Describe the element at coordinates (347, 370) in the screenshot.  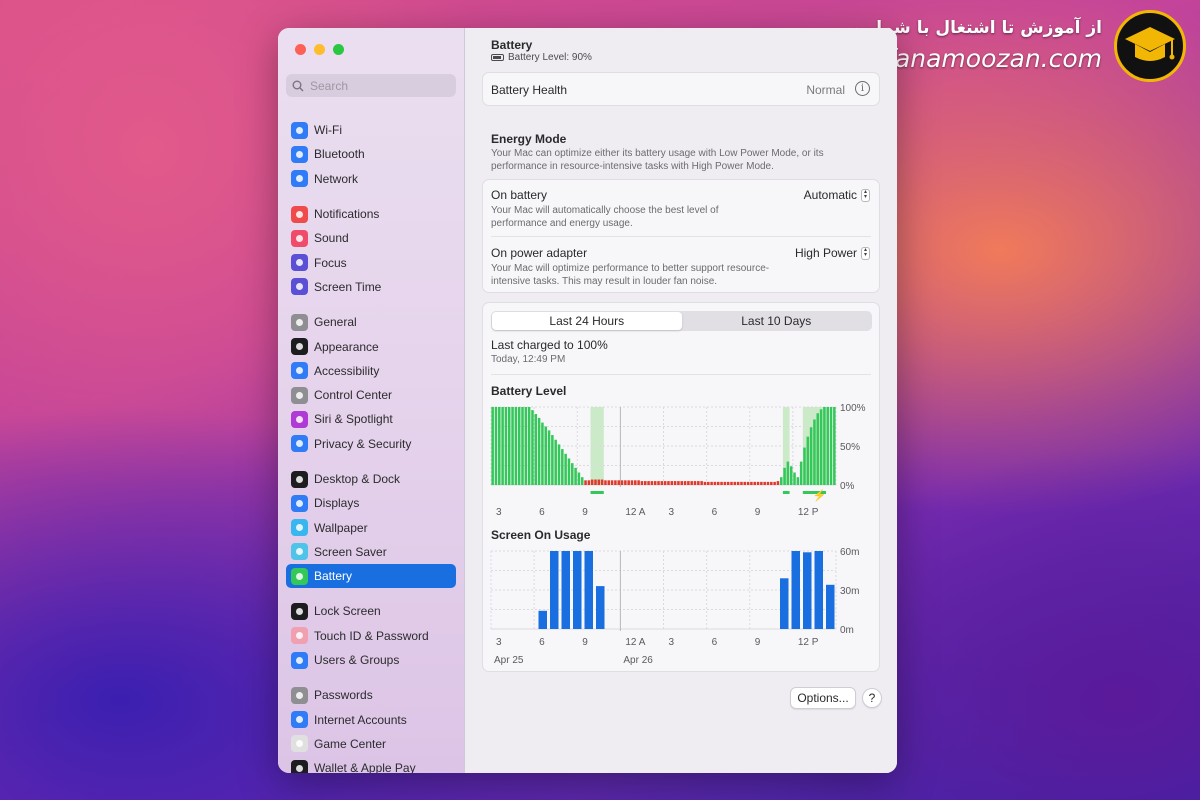
I see `sidebar-item-label: Accessibility` at that location.